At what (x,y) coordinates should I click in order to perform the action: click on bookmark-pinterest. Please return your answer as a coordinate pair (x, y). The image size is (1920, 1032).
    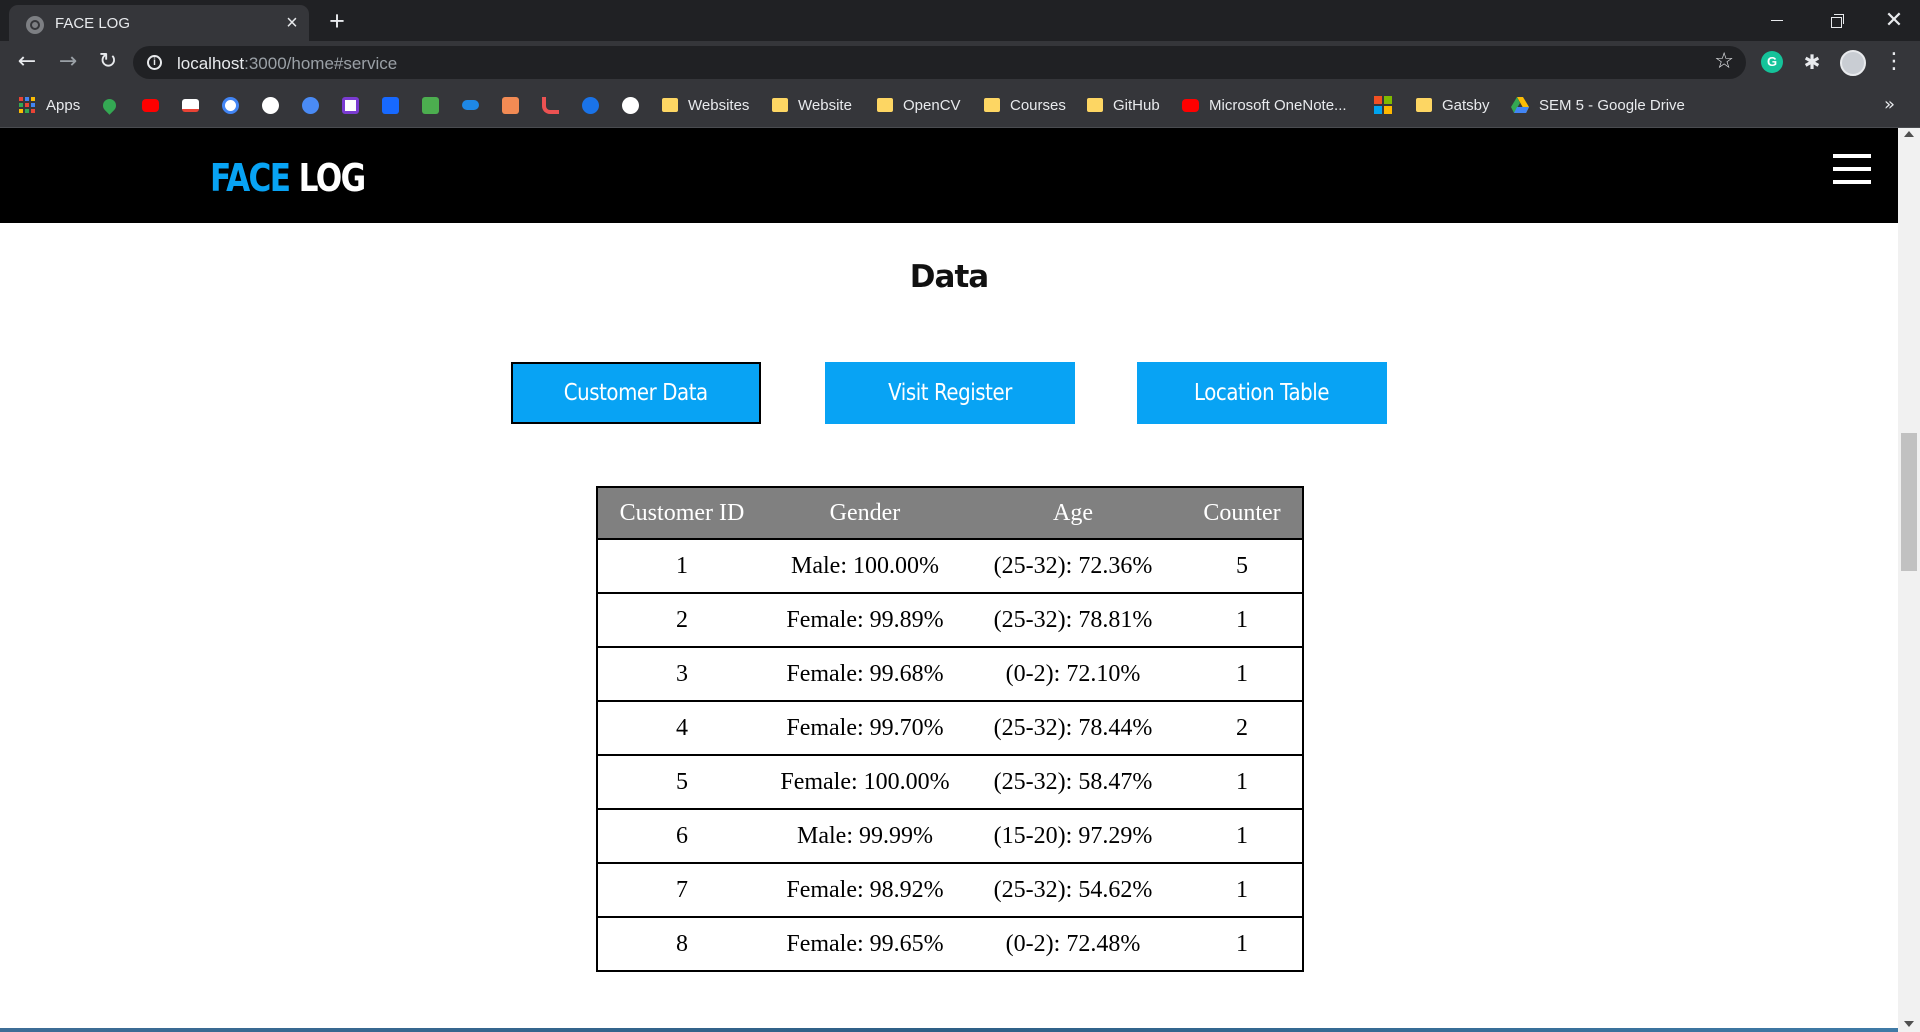
    Looking at the image, I should click on (350, 105).